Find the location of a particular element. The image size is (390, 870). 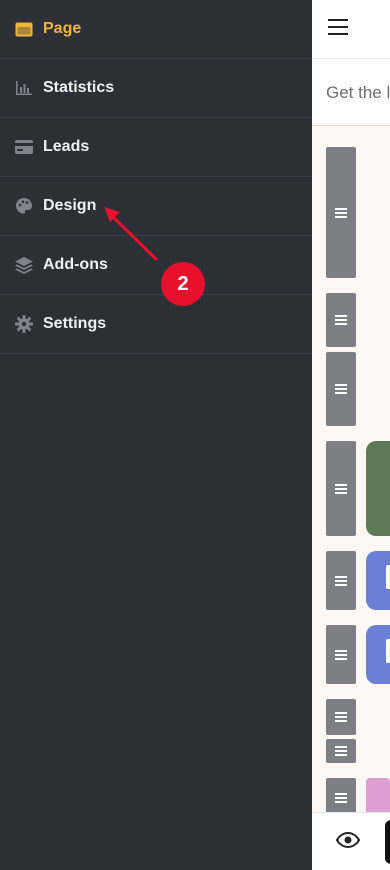

top-bar is located at coordinates (351, 29).